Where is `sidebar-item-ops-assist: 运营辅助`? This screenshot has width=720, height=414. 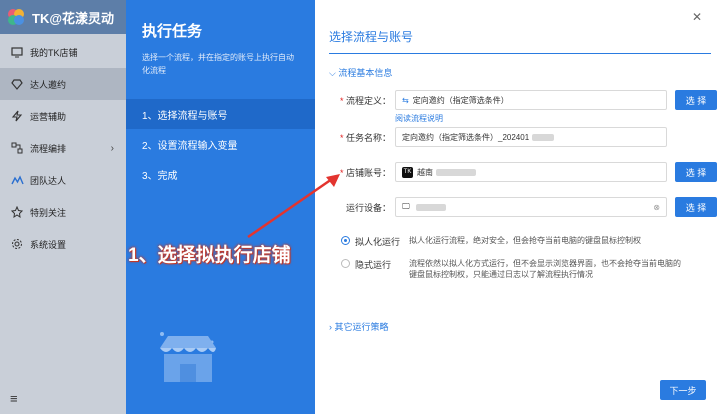
sidebar-item-ops-assist: 运营辅助 is located at coordinates (63, 116).